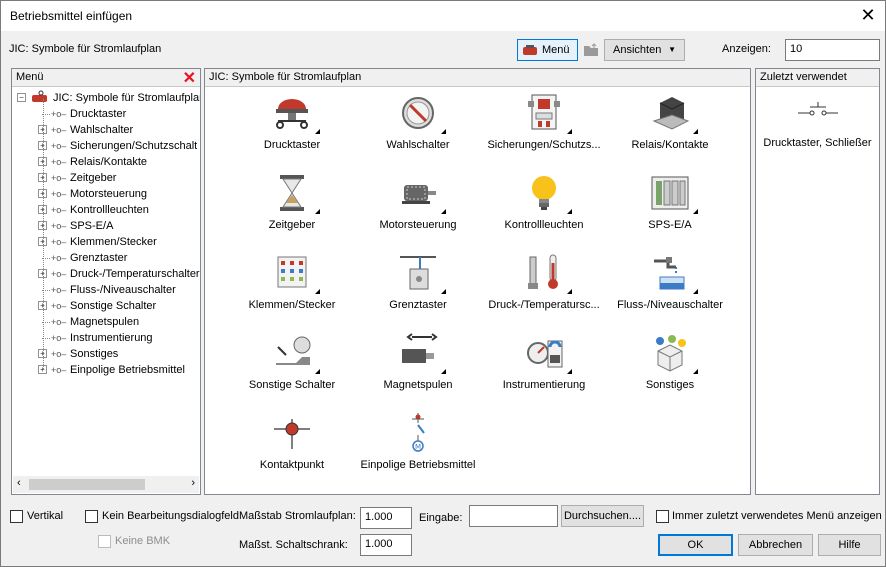 The width and height of the screenshot is (886, 567). Describe the element at coordinates (817, 127) in the screenshot. I see `recent-item: Drucktaster, Schließer` at that location.